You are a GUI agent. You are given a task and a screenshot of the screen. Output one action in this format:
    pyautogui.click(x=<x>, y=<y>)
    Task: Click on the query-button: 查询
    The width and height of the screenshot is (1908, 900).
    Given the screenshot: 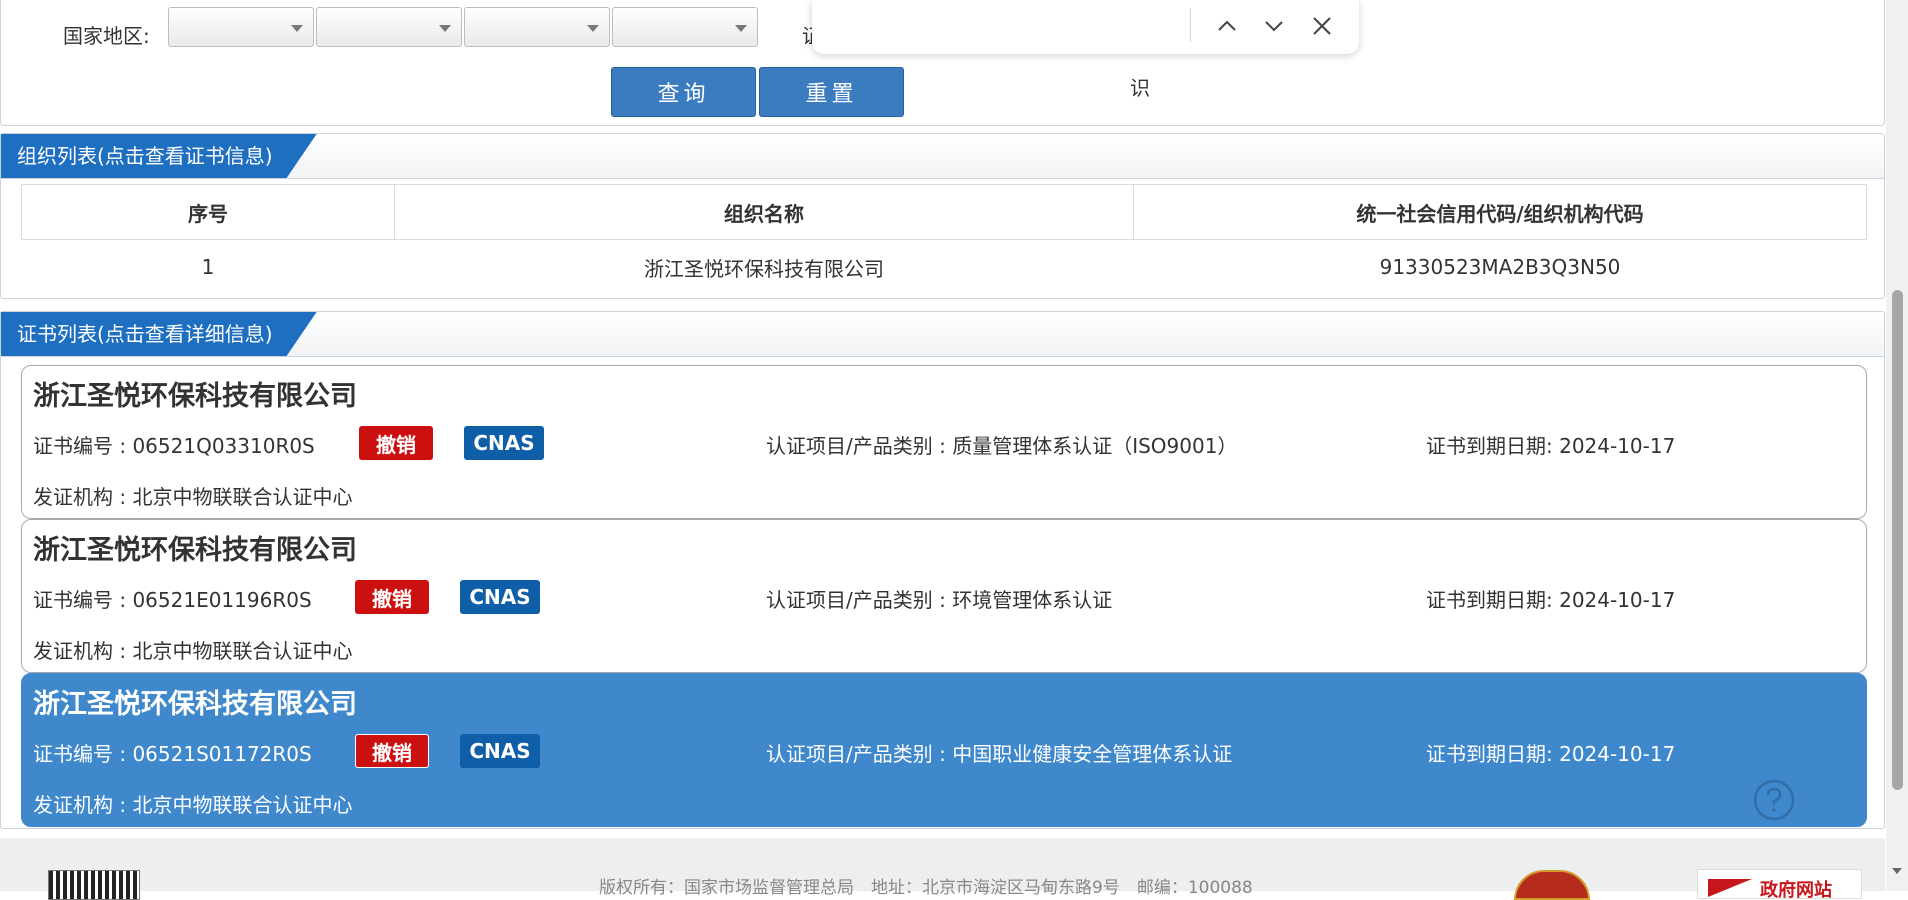 What is the action you would take?
    pyautogui.click(x=683, y=92)
    